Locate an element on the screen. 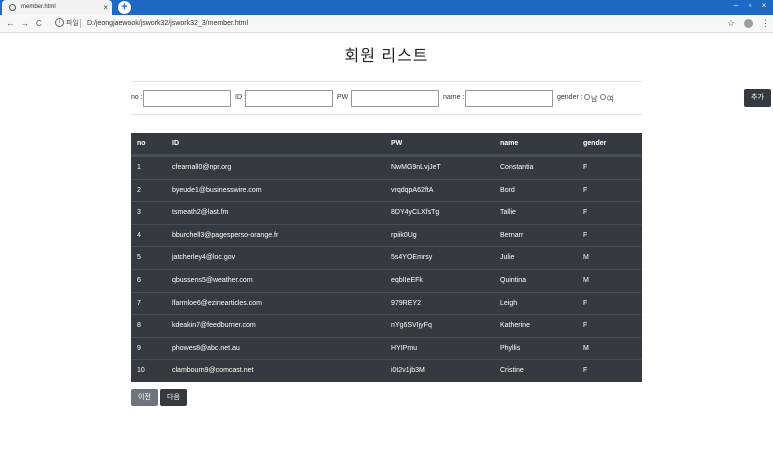  cell-pw: nYg6SVIjyFq is located at coordinates (411, 326).